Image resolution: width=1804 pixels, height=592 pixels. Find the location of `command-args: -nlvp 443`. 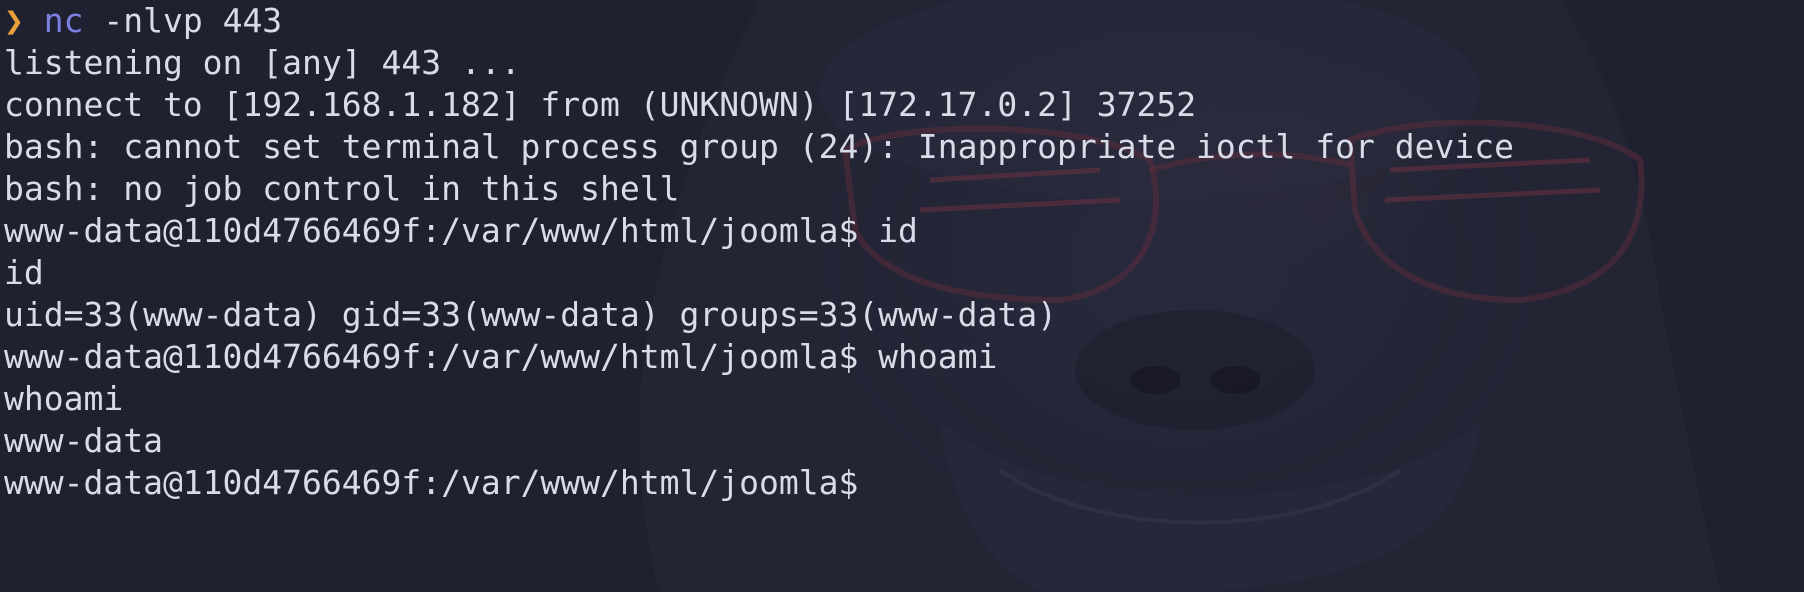

command-args: -nlvp 443 is located at coordinates (183, 20).